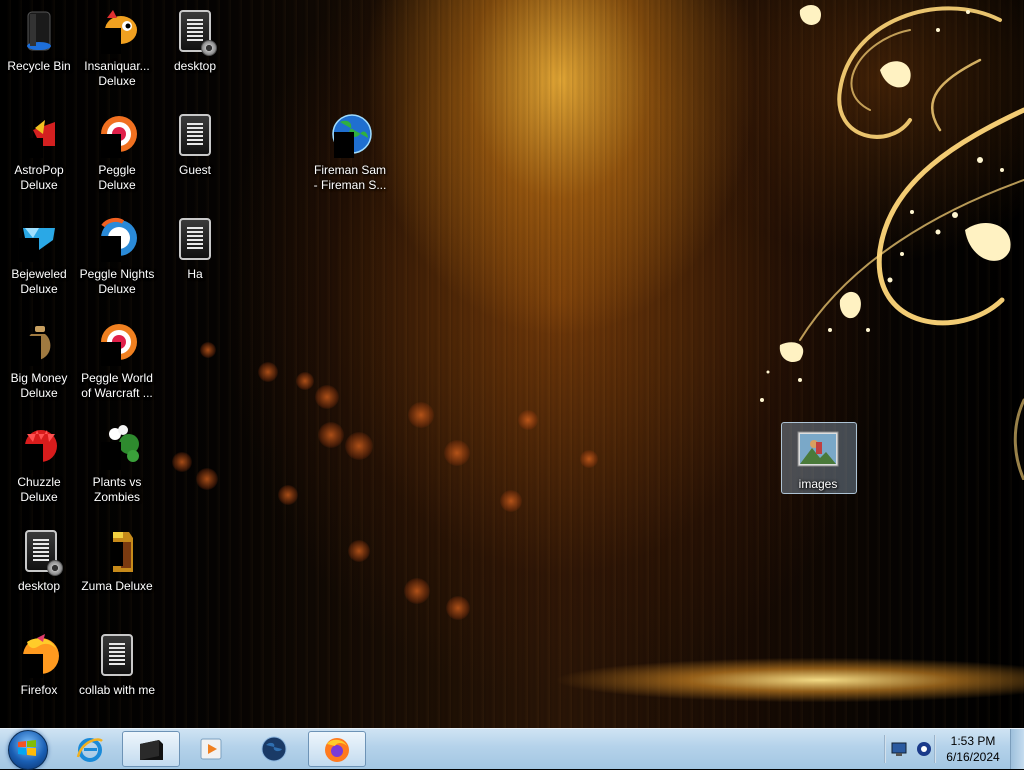 The height and width of the screenshot is (770, 1024). I want to click on desktop-icon-guest: Guest, so click(195, 145).